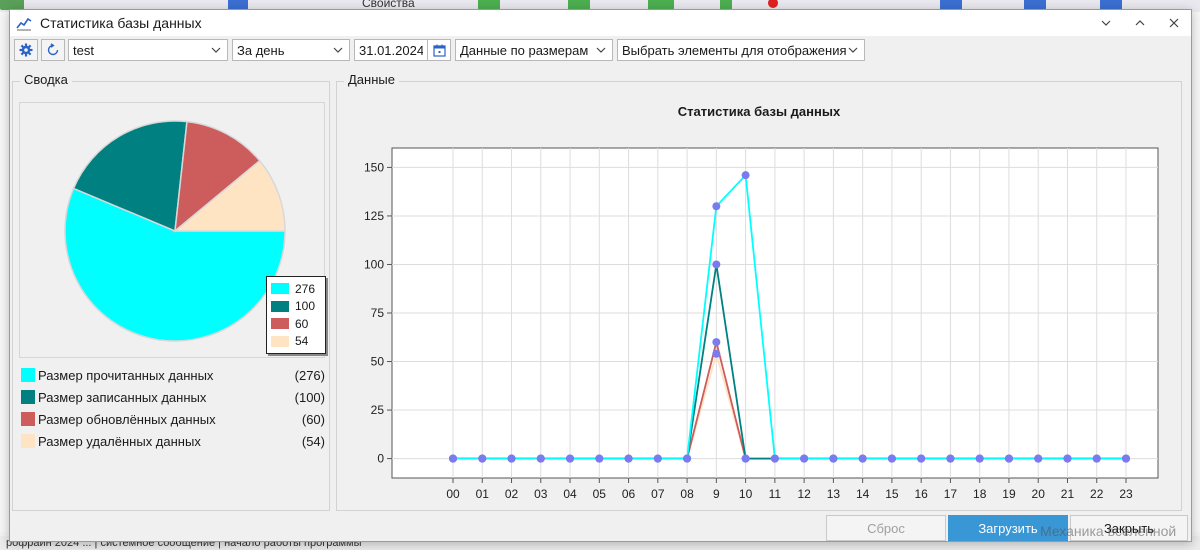 This screenshot has width=1200, height=550. I want to click on pie-legend-value: 60, so click(302, 323).